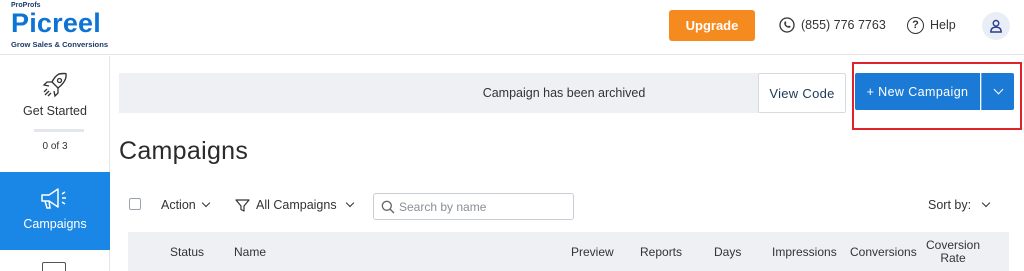 This screenshot has width=1024, height=271. Describe the element at coordinates (55, 146) in the screenshot. I see `get-started-progress-text: 0 of 3` at that location.